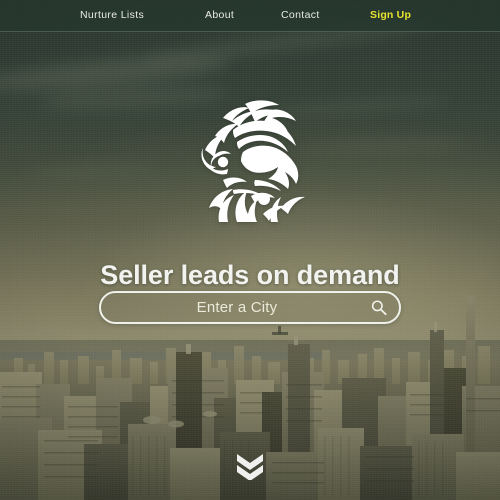  Describe the element at coordinates (300, 15) in the screenshot. I see `nav-item-contact: Contact` at that location.